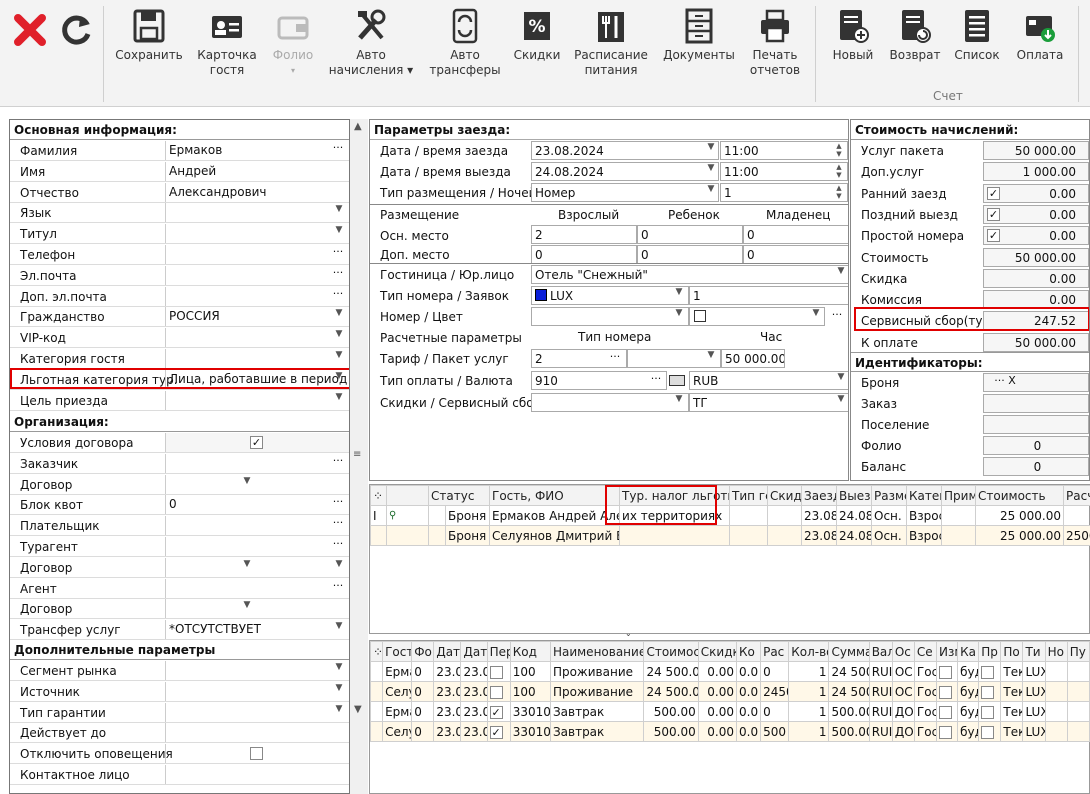  What do you see at coordinates (853, 35) in the screenshot?
I see `new-invoice-button: Новый` at bounding box center [853, 35].